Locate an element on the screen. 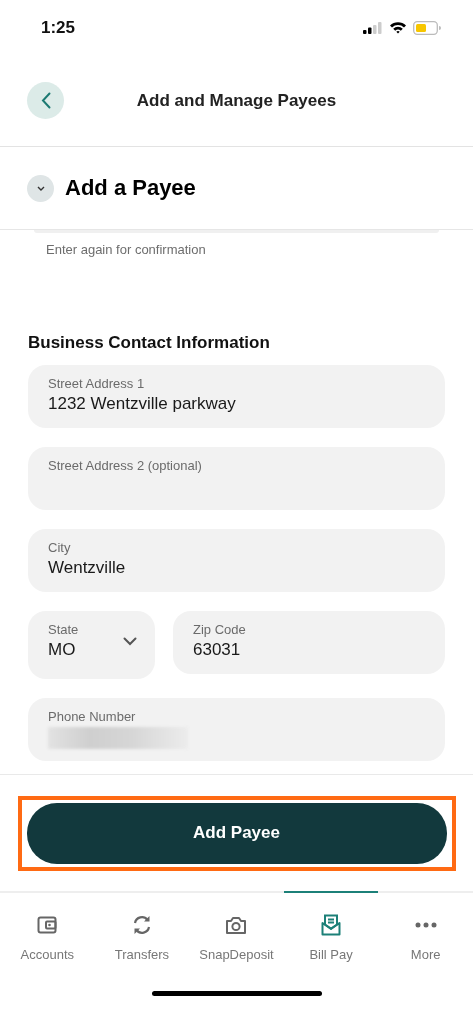  text-field: Phone Number is located at coordinates (236, 729).